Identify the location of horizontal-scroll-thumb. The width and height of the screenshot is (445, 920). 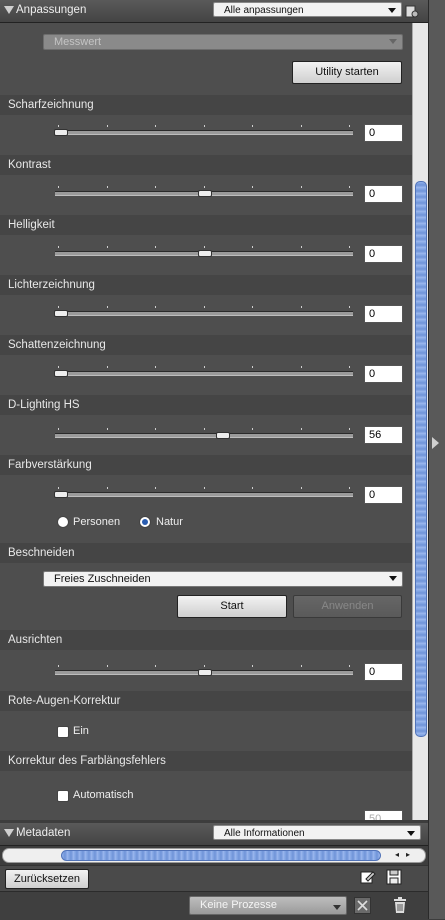
(221, 855).